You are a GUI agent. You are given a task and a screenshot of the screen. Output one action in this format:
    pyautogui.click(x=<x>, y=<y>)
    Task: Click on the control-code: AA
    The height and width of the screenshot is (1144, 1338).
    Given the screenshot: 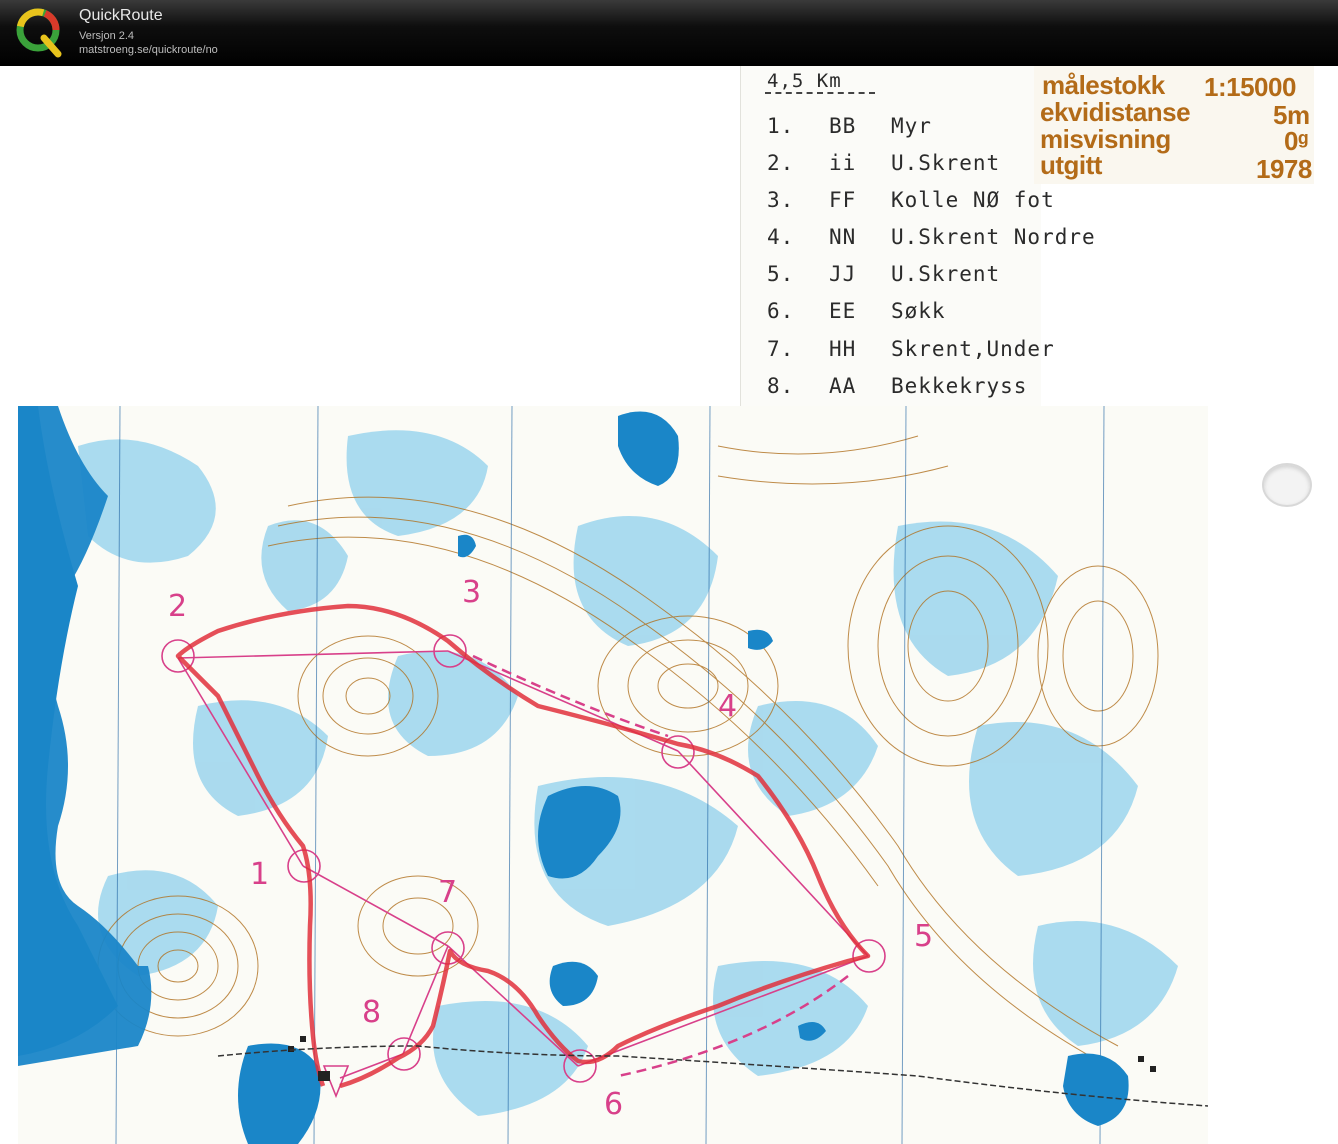 What is the action you would take?
    pyautogui.click(x=843, y=386)
    